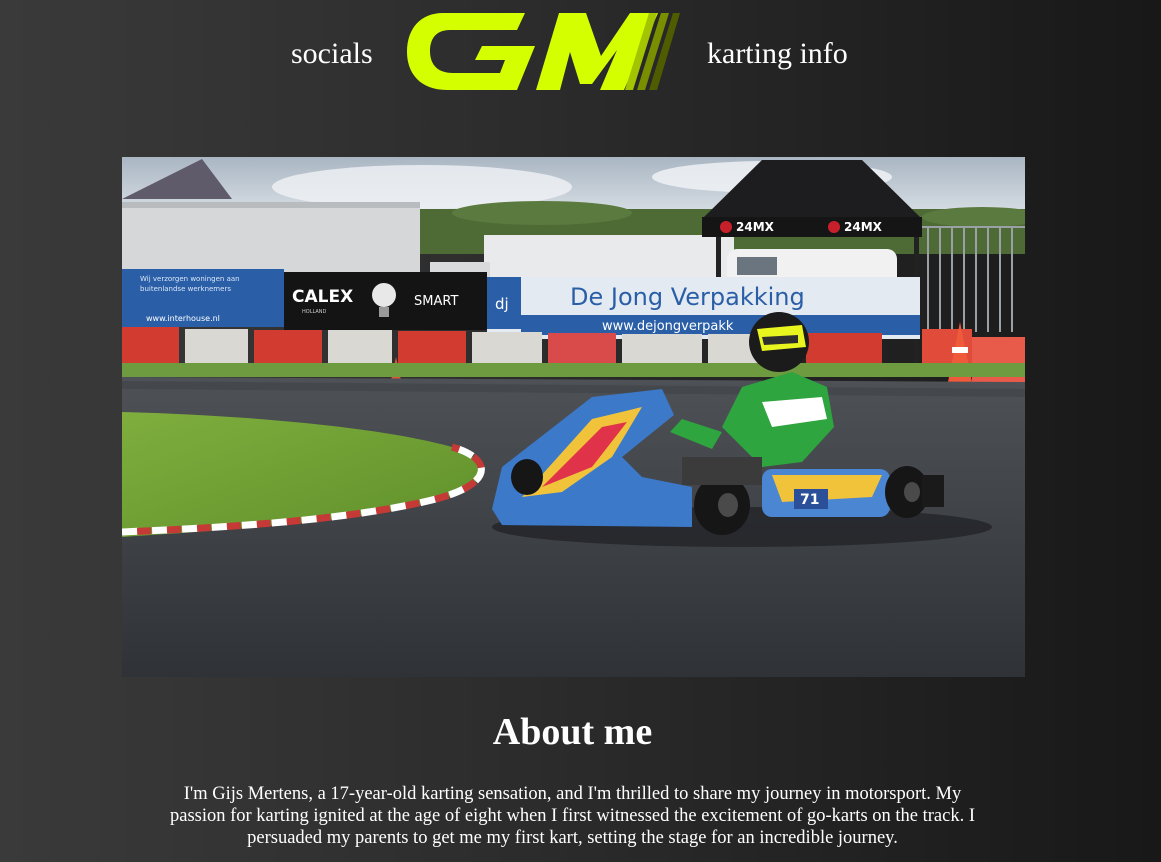 This screenshot has width=1161, height=862. I want to click on banner-dejong-title: De Jong Verpakking, so click(687, 297).